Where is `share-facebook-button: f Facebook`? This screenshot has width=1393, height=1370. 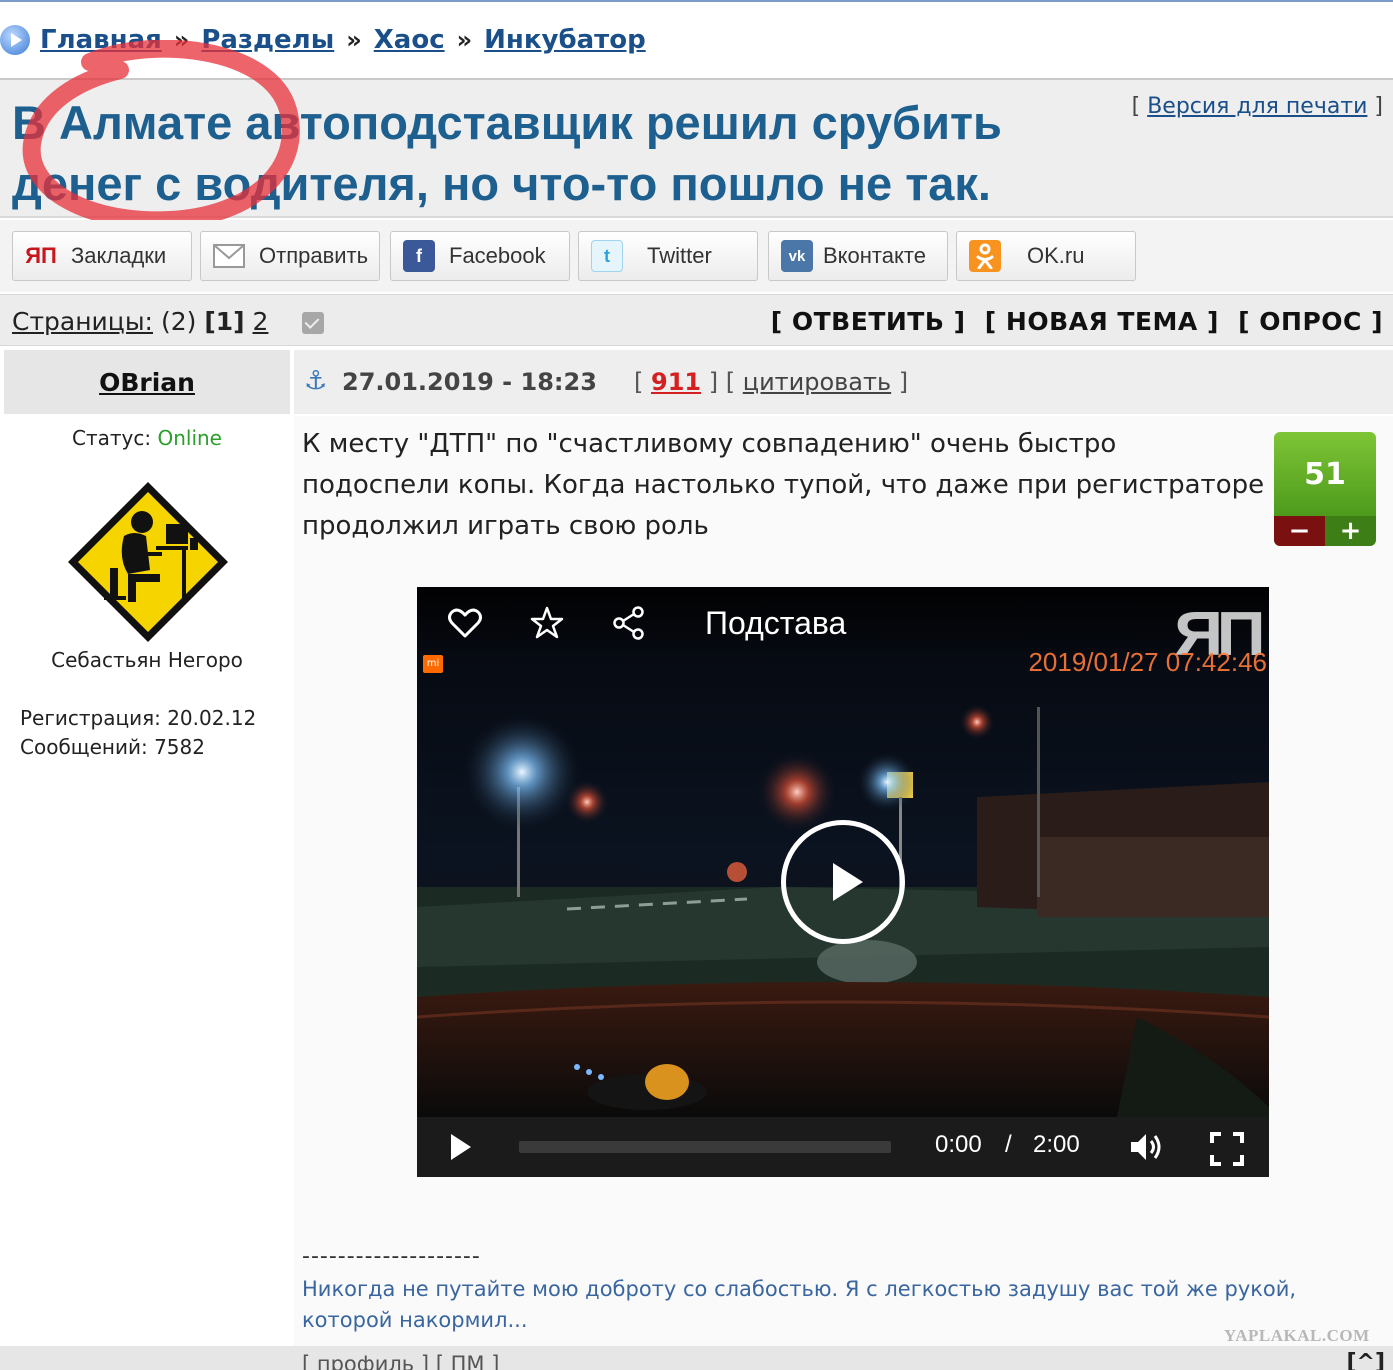
share-facebook-button: f Facebook is located at coordinates (480, 256).